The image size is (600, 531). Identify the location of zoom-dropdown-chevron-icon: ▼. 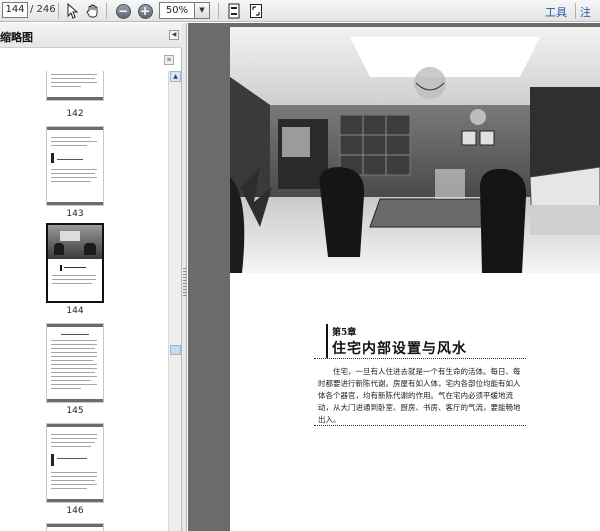
(202, 10).